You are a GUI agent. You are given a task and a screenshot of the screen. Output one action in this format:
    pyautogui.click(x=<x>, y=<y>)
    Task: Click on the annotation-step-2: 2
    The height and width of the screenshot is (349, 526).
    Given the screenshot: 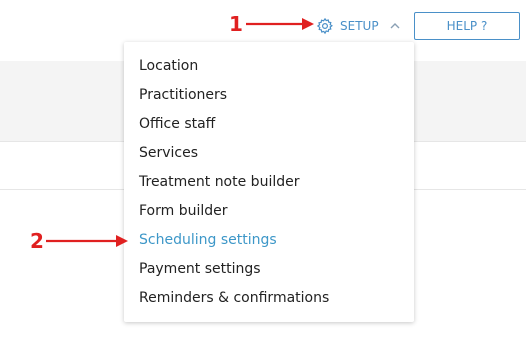 What is the action you would take?
    pyautogui.click(x=37, y=241)
    